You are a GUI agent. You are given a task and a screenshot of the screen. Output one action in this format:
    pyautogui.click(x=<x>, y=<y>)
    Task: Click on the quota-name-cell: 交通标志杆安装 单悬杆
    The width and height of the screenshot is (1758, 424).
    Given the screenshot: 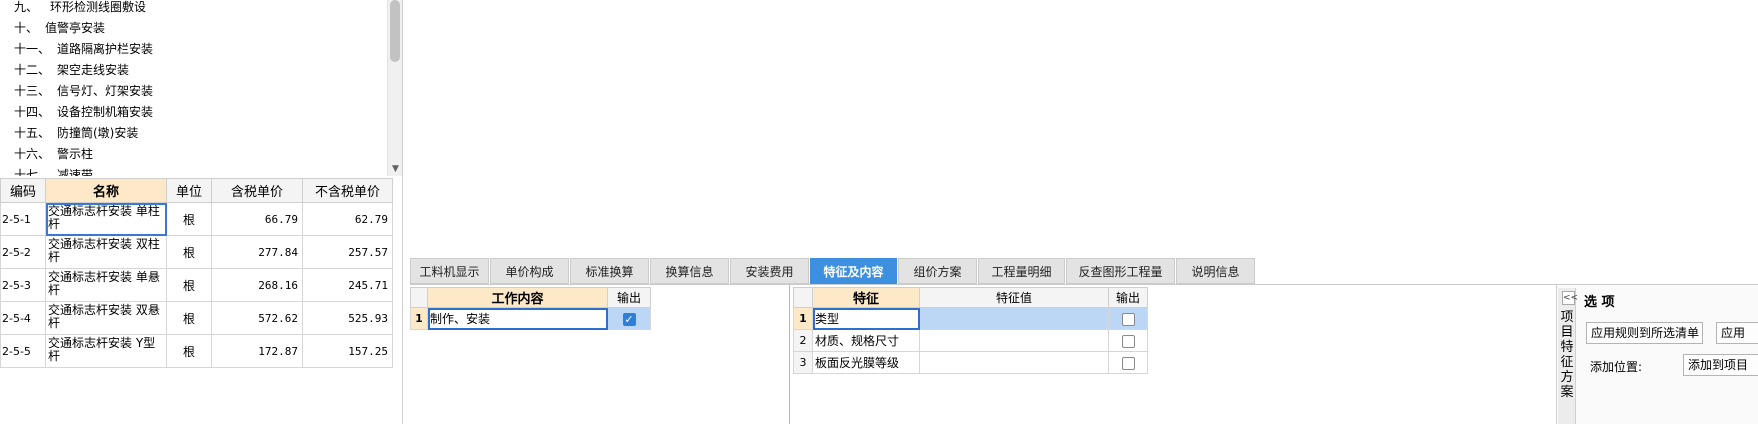 What is the action you would take?
    pyautogui.click(x=106, y=285)
    